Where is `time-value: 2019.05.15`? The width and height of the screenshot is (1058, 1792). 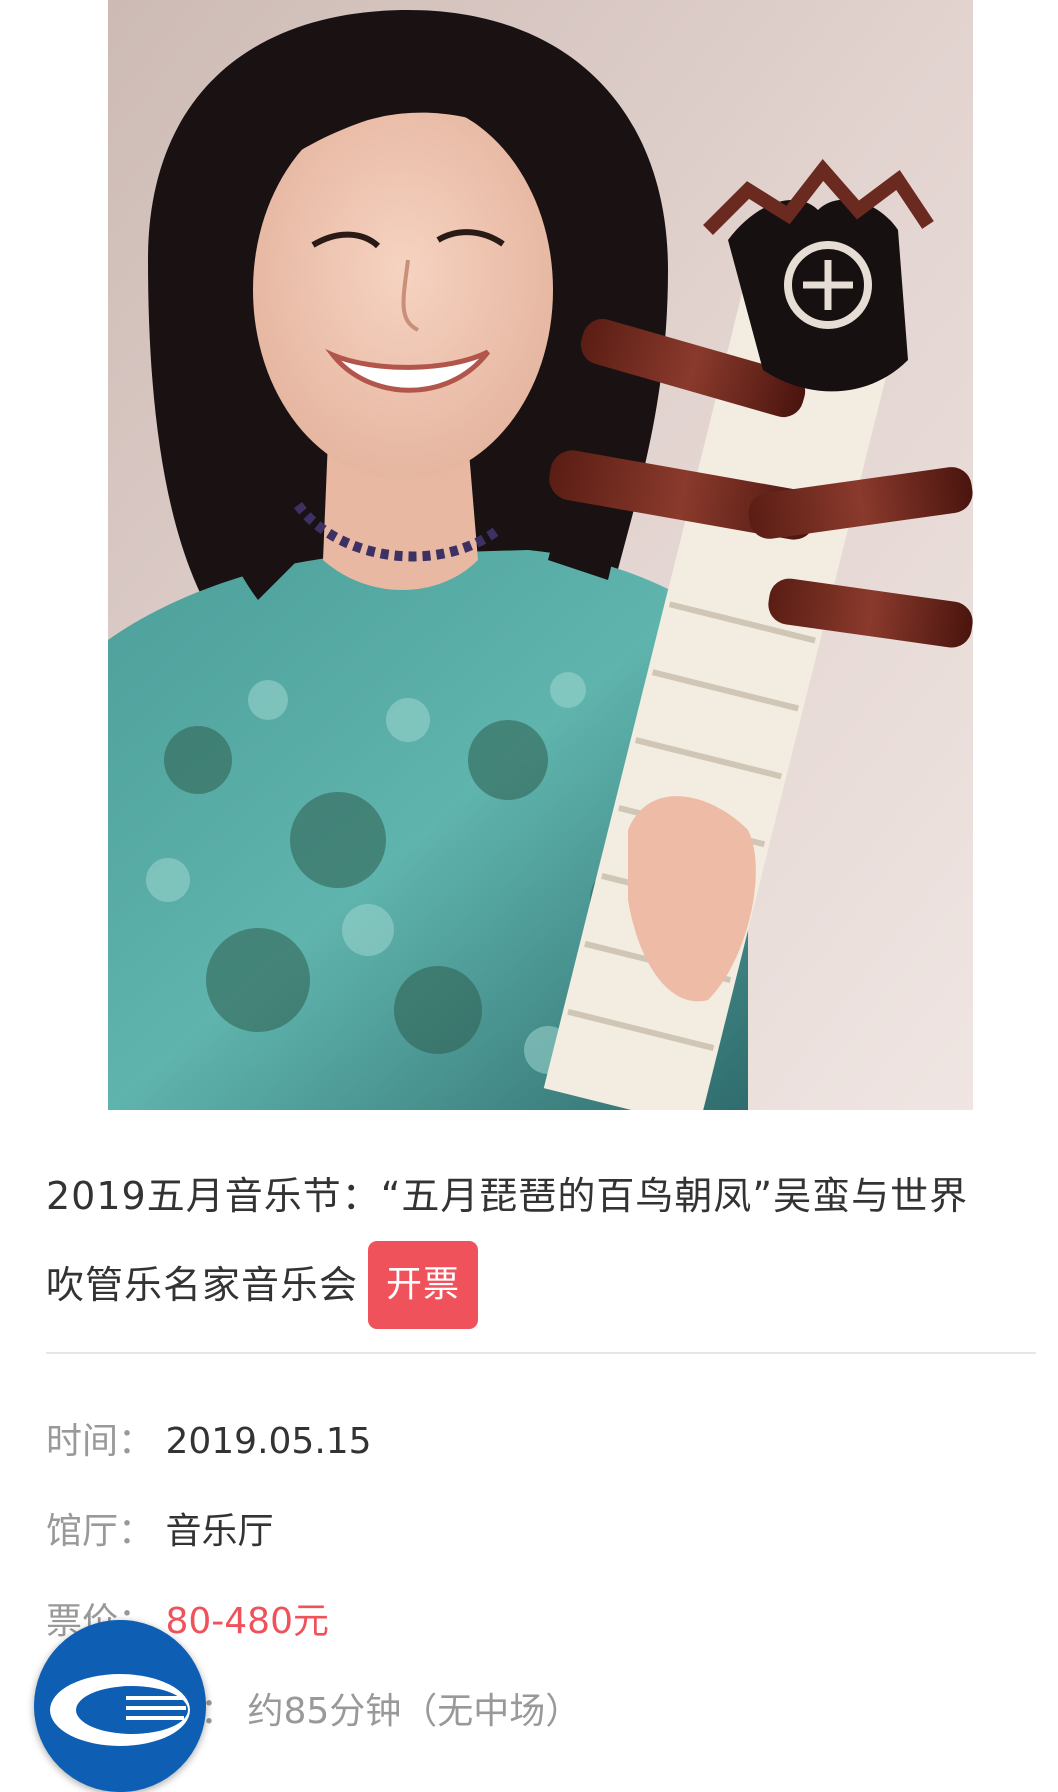 time-value: 2019.05.15 is located at coordinates (268, 1441).